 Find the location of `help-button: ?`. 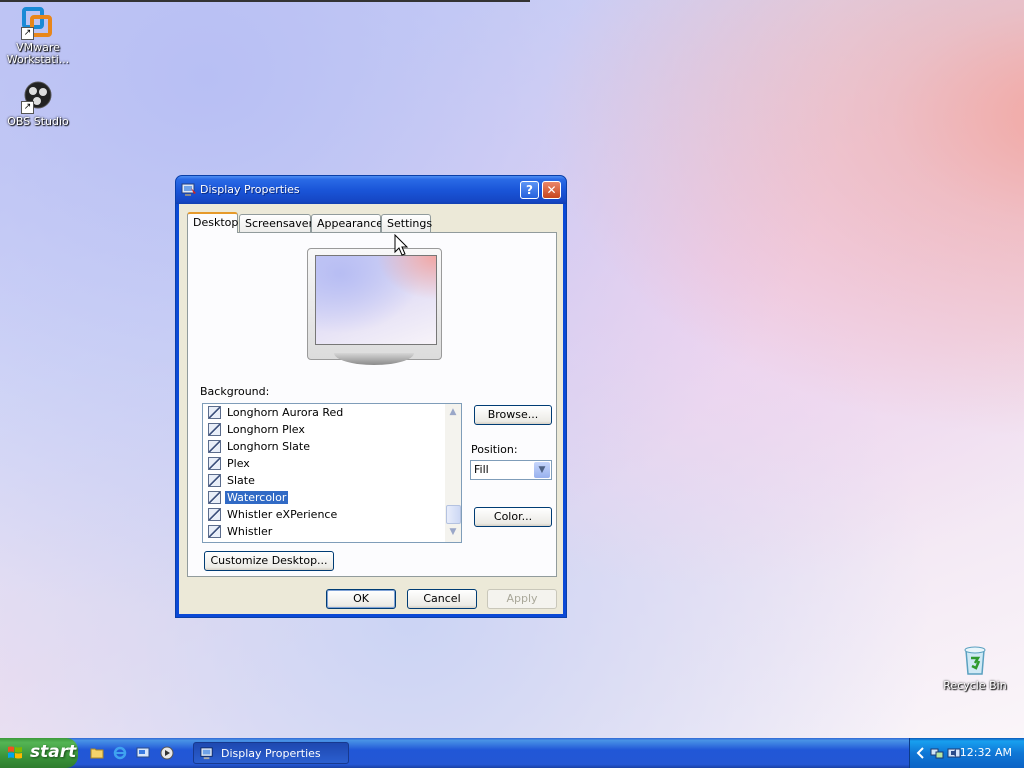

help-button: ? is located at coordinates (529, 190).